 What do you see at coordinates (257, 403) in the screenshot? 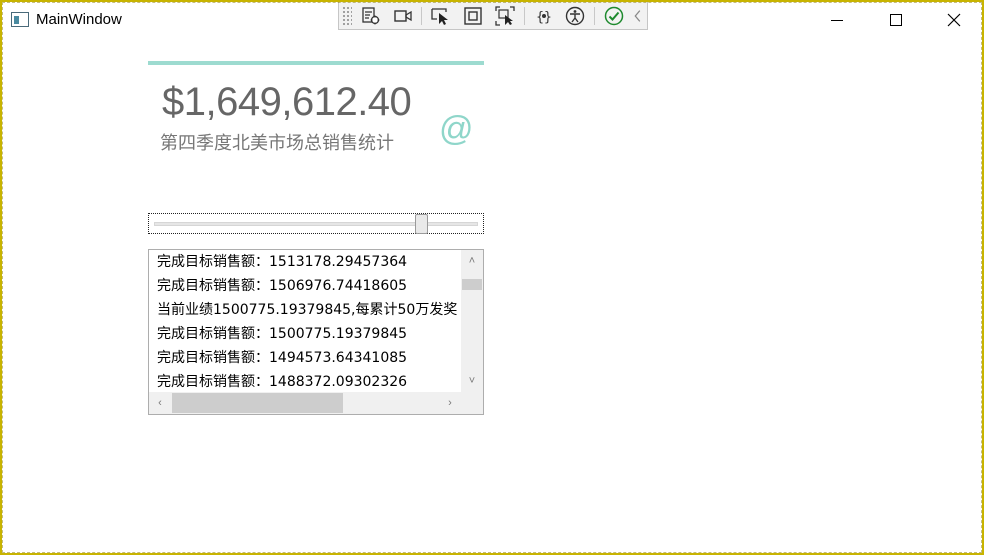
I see `horizontal-scroll-thumb` at bounding box center [257, 403].